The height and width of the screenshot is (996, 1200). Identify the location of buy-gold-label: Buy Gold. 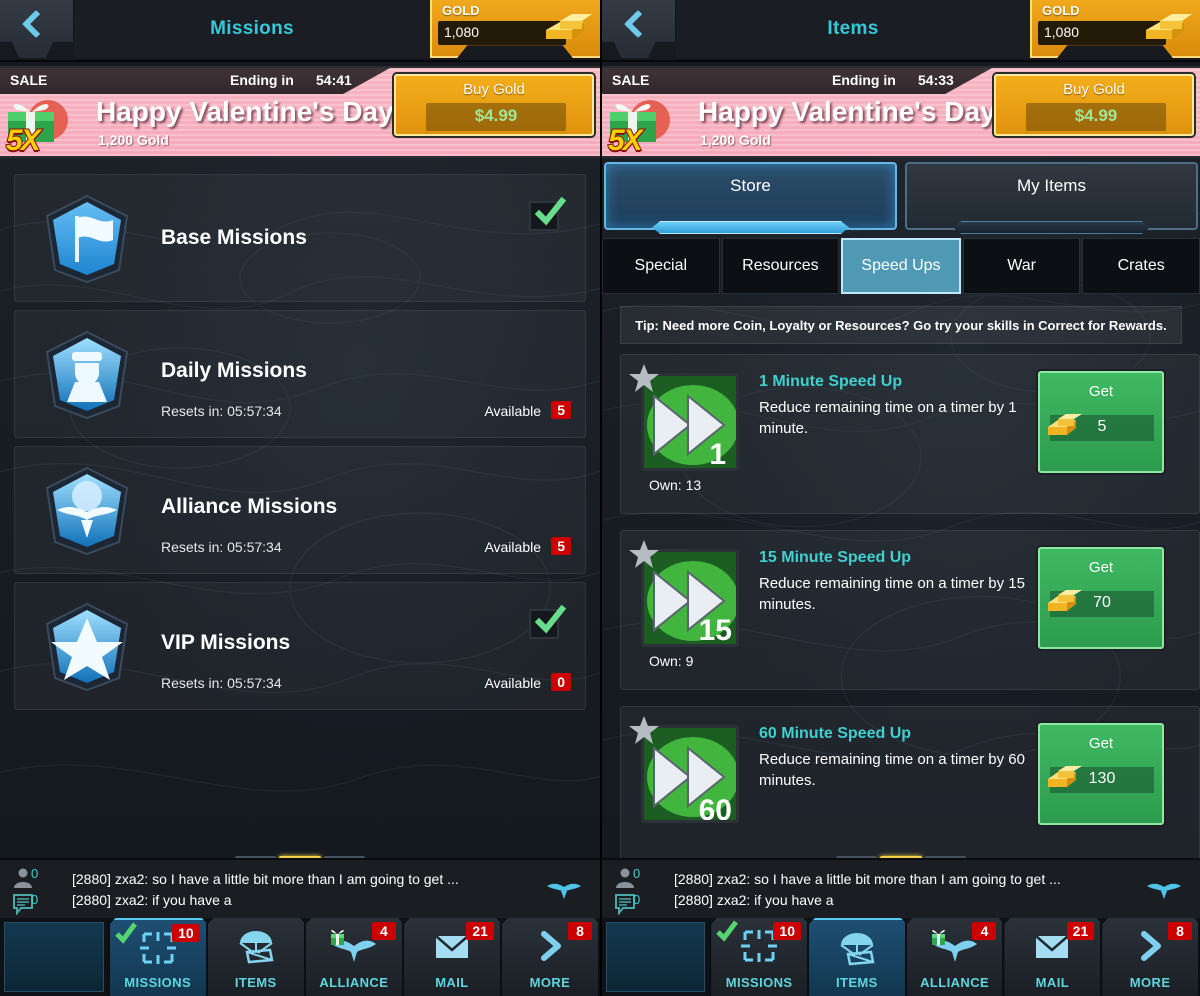
(1094, 89).